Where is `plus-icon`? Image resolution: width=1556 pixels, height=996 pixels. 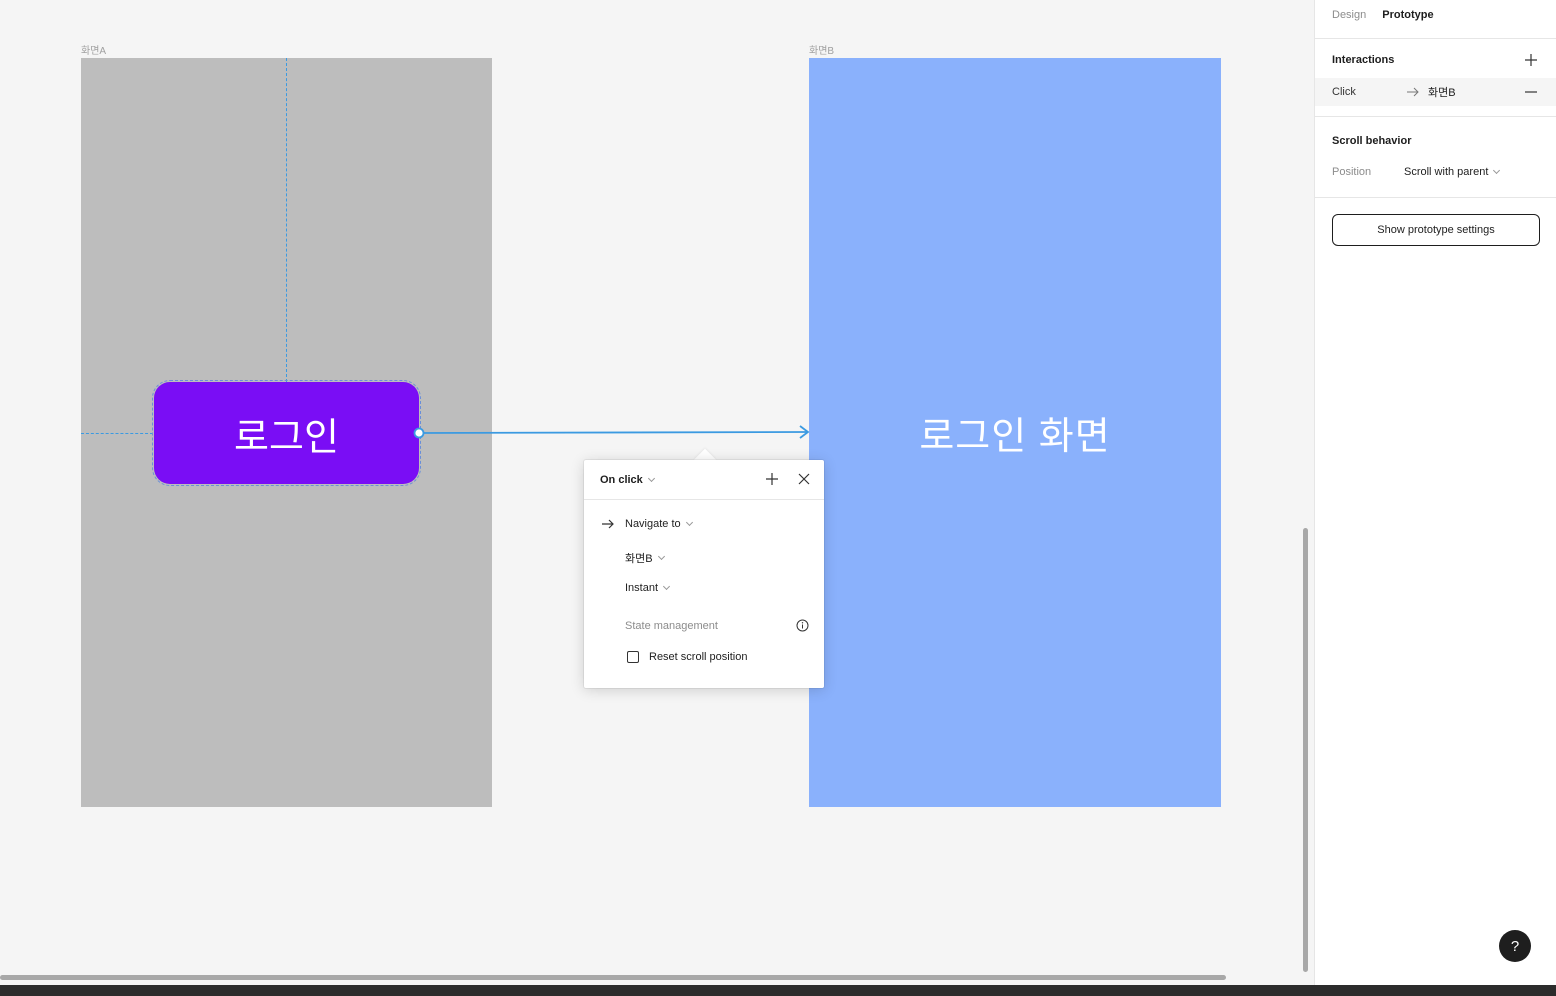 plus-icon is located at coordinates (772, 479).